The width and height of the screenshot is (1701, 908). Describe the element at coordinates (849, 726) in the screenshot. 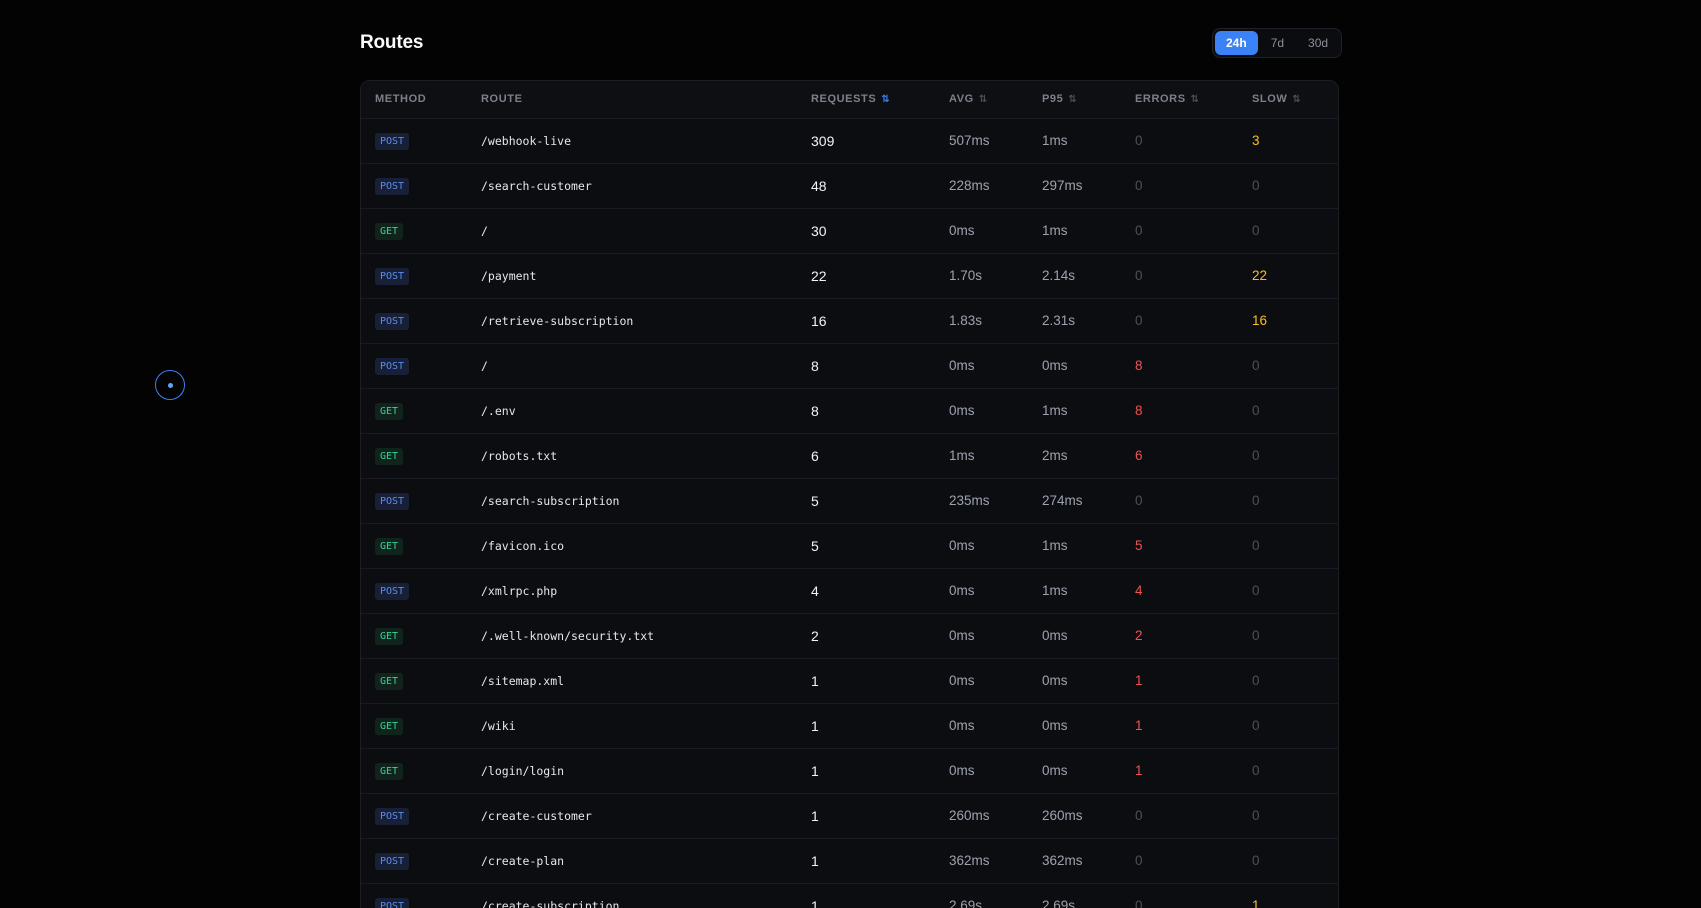

I see `table-row: GET/wiki 1 0ms 0ms 1 0` at that location.